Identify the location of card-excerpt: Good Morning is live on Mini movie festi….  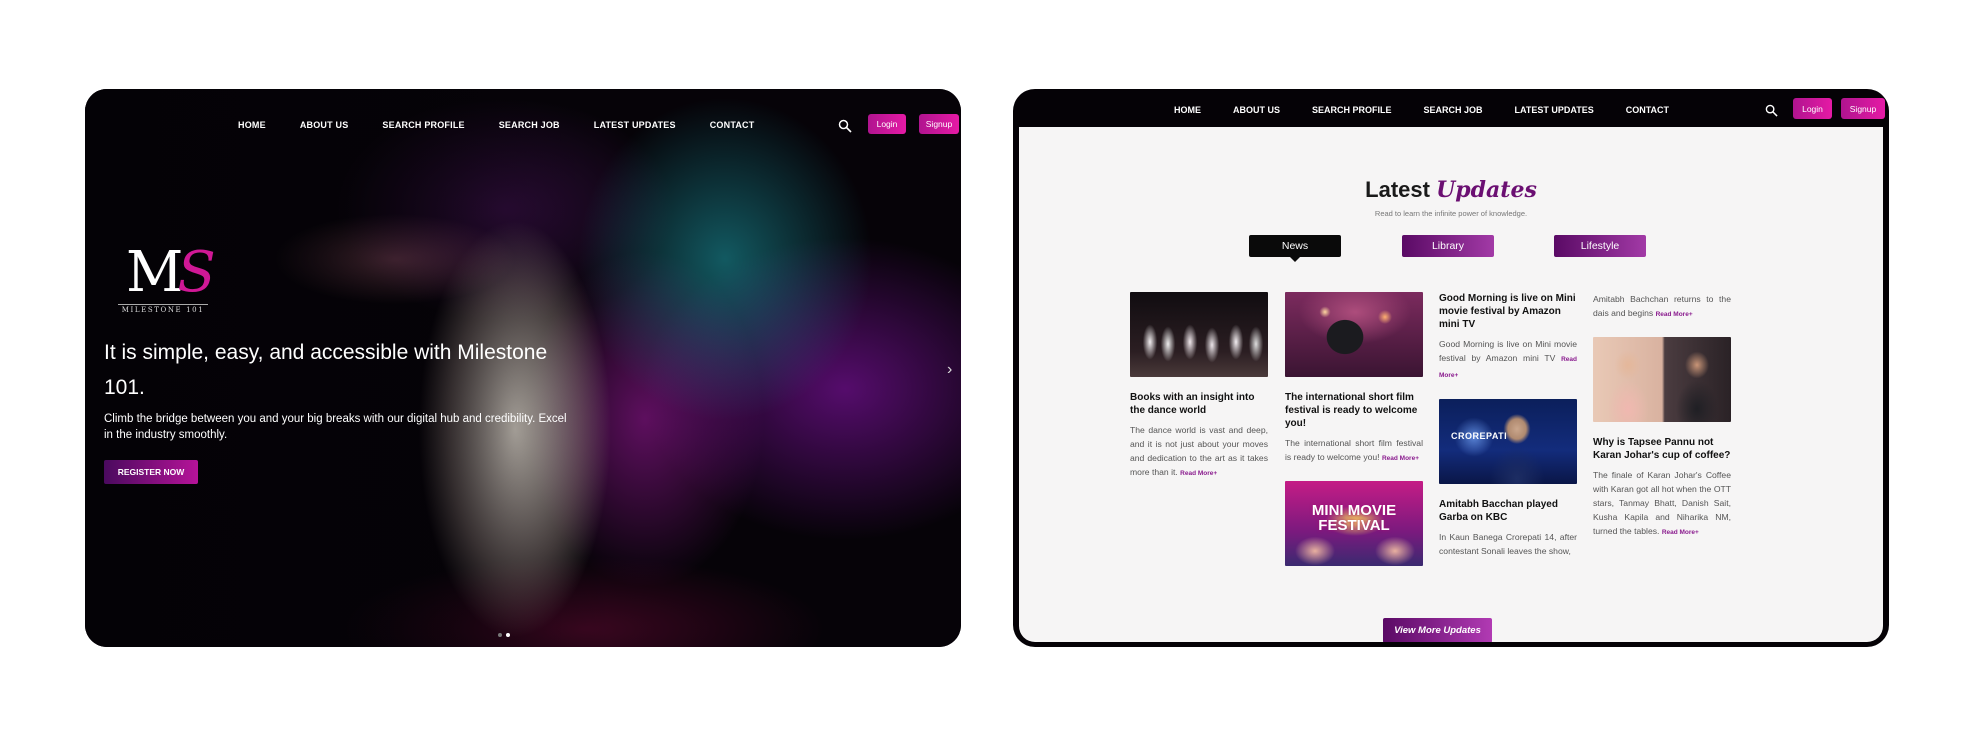
(1508, 360).